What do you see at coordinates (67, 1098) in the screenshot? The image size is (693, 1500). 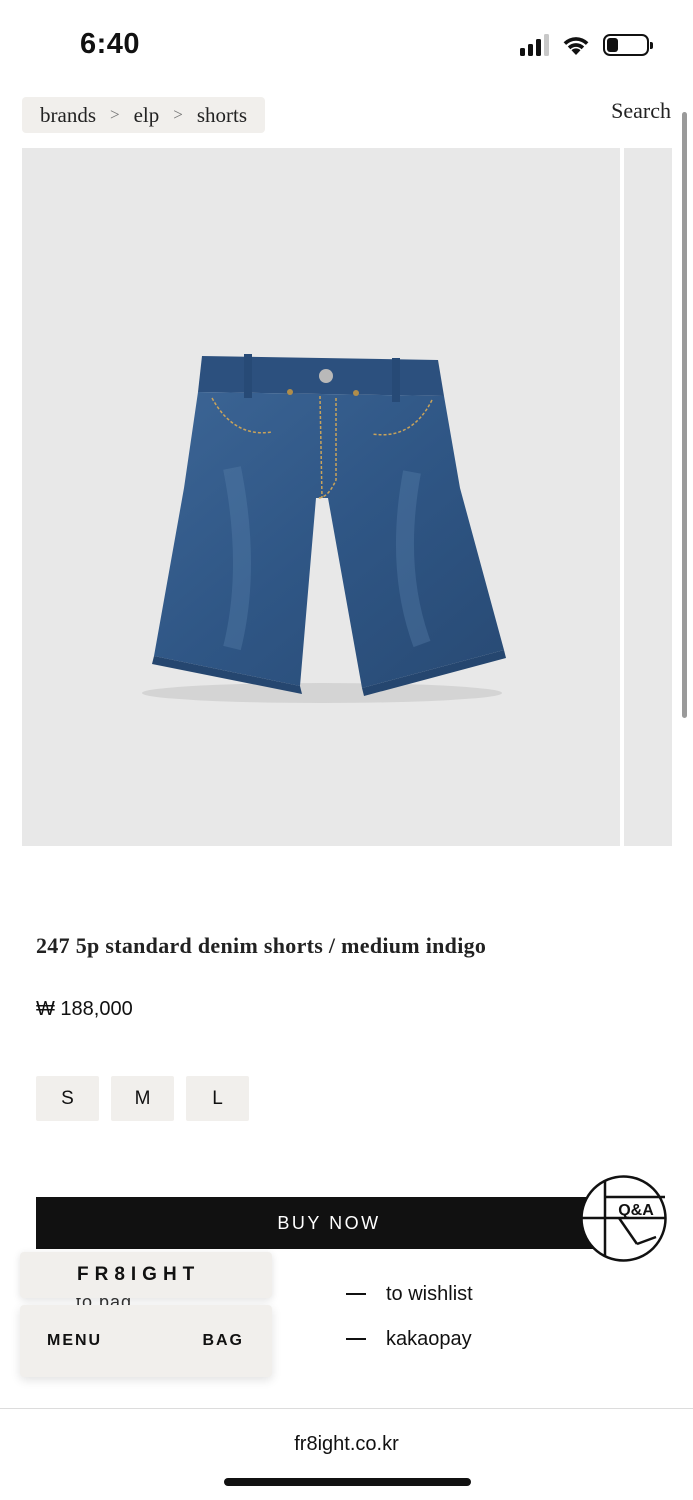 I see `size-option-s: S` at bounding box center [67, 1098].